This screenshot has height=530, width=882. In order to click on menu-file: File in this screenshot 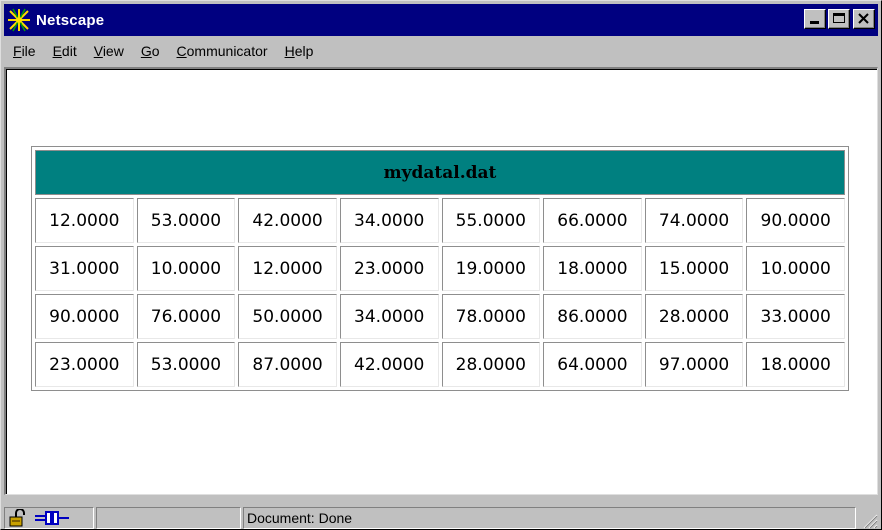, I will do `click(24, 51)`.